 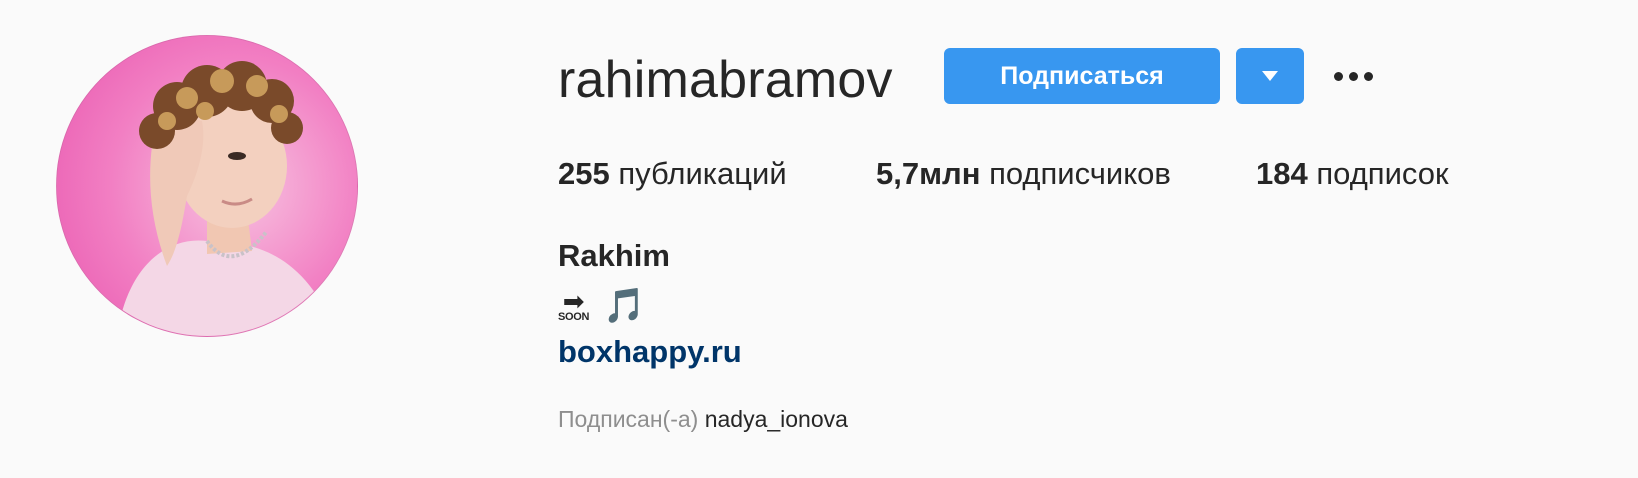 What do you see at coordinates (1080, 173) in the screenshot?
I see `followers-label: подписчиков` at bounding box center [1080, 173].